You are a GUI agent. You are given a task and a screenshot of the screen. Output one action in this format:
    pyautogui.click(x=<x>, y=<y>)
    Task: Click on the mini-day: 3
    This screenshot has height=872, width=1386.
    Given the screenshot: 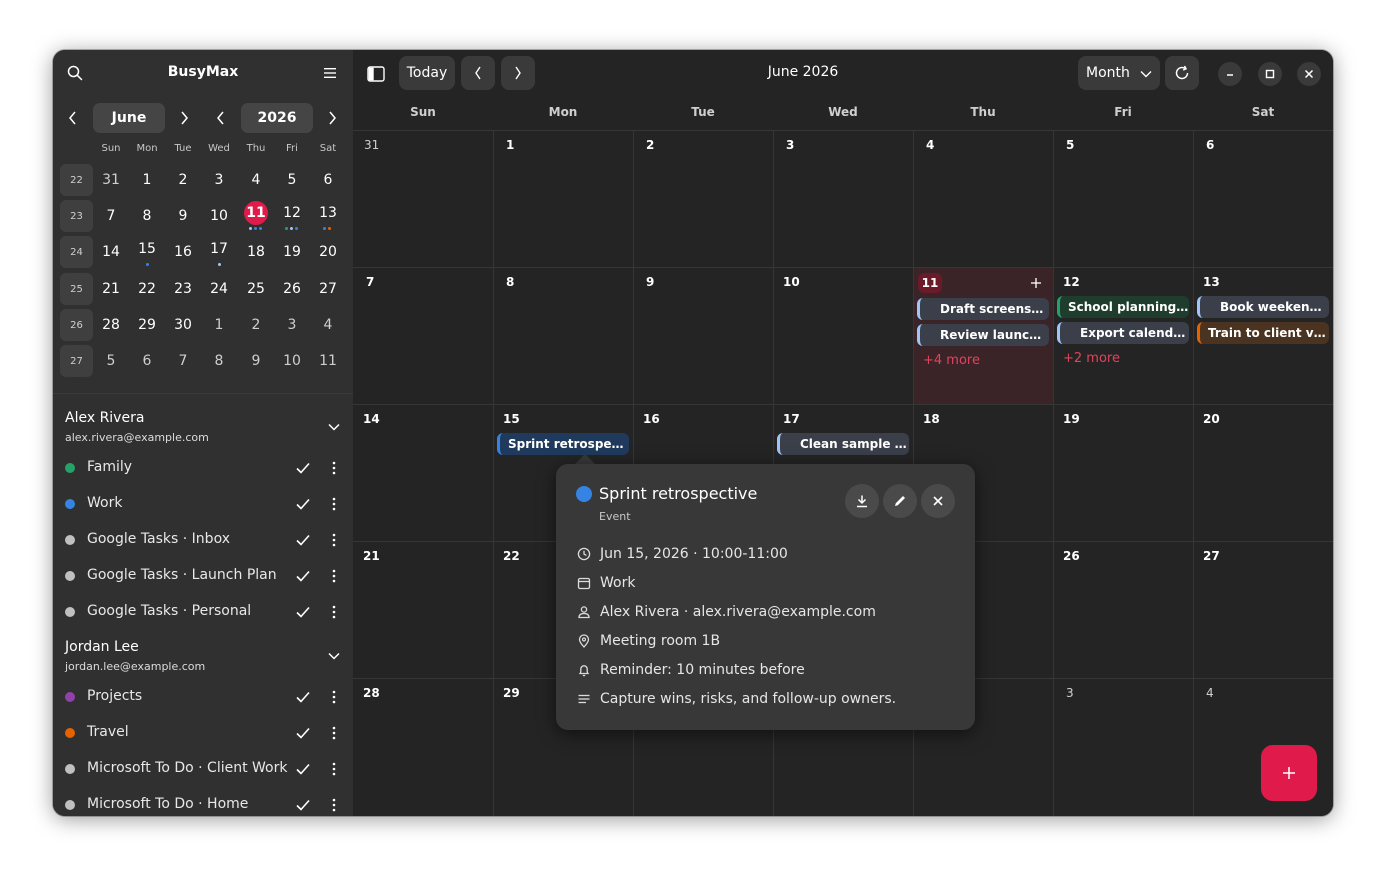 What is the action you would take?
    pyautogui.click(x=292, y=325)
    